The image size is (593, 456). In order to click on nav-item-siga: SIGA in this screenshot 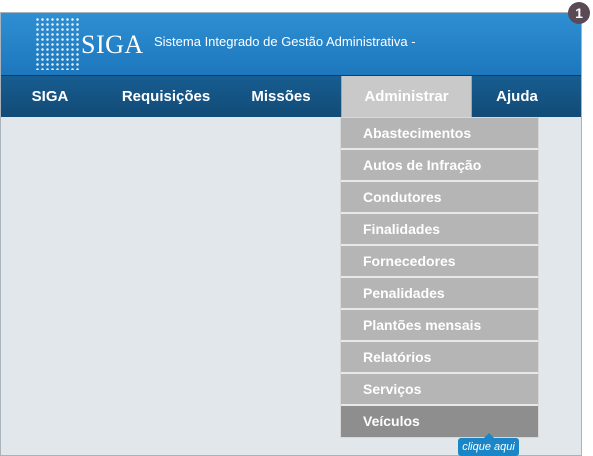, I will do `click(50, 97)`.